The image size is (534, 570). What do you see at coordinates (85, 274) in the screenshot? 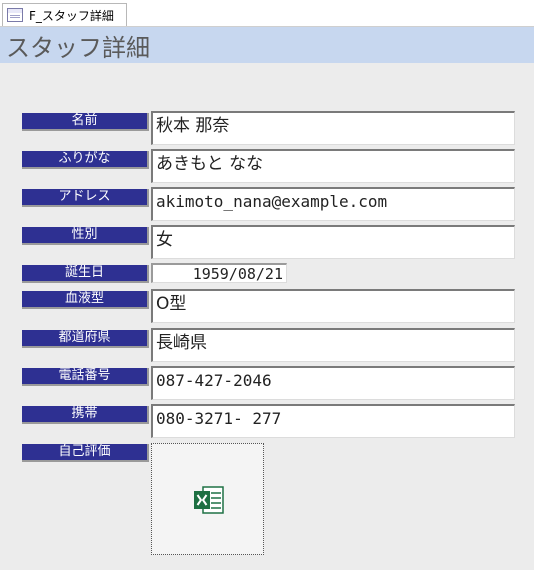
I see `label-birthday: 誕生日` at bounding box center [85, 274].